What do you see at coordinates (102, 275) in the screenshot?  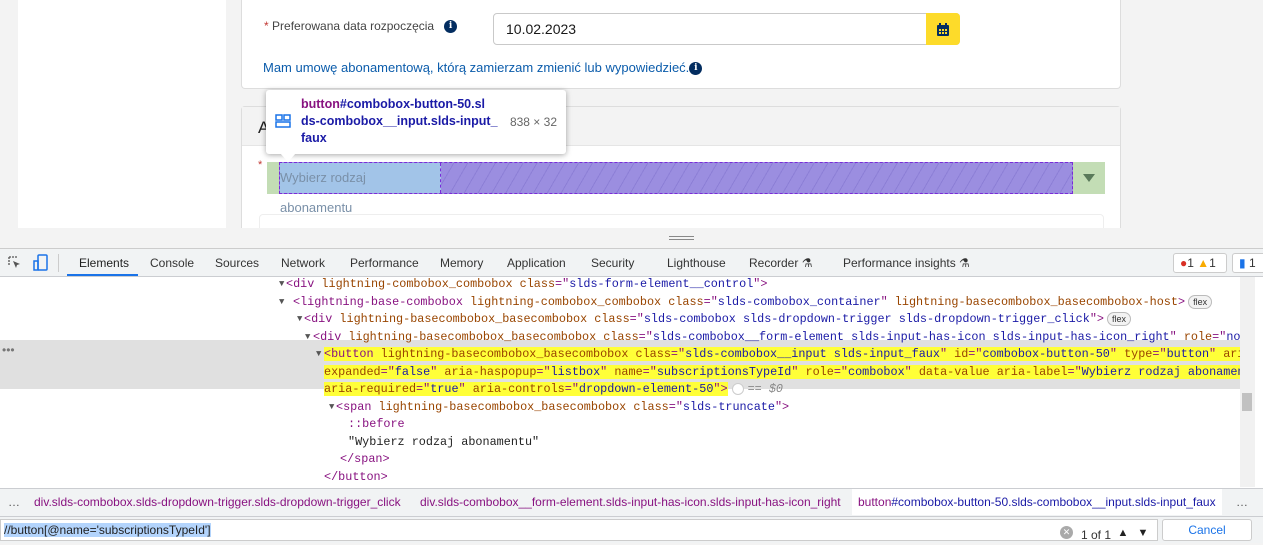 I see `active-tab-indicator` at bounding box center [102, 275].